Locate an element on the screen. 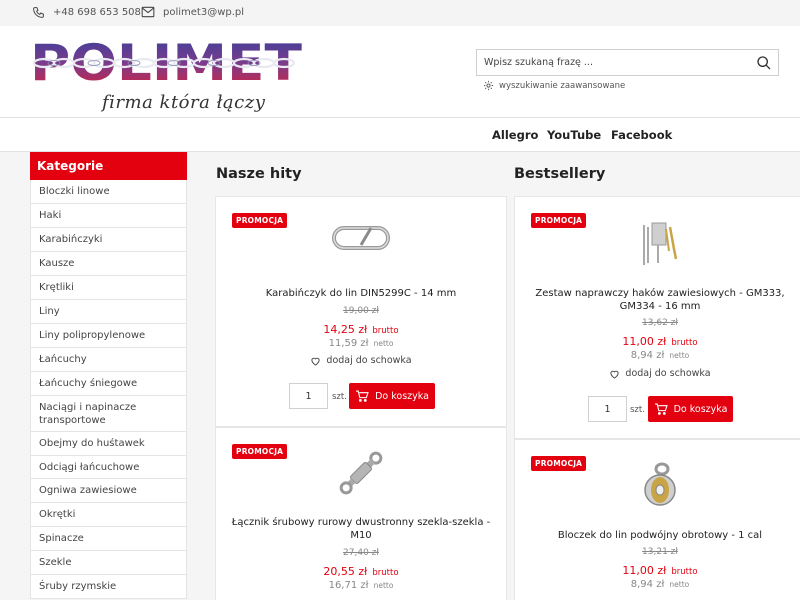  sidebar-item-obejmy: Obejmy do huśtawek is located at coordinates (108, 444).